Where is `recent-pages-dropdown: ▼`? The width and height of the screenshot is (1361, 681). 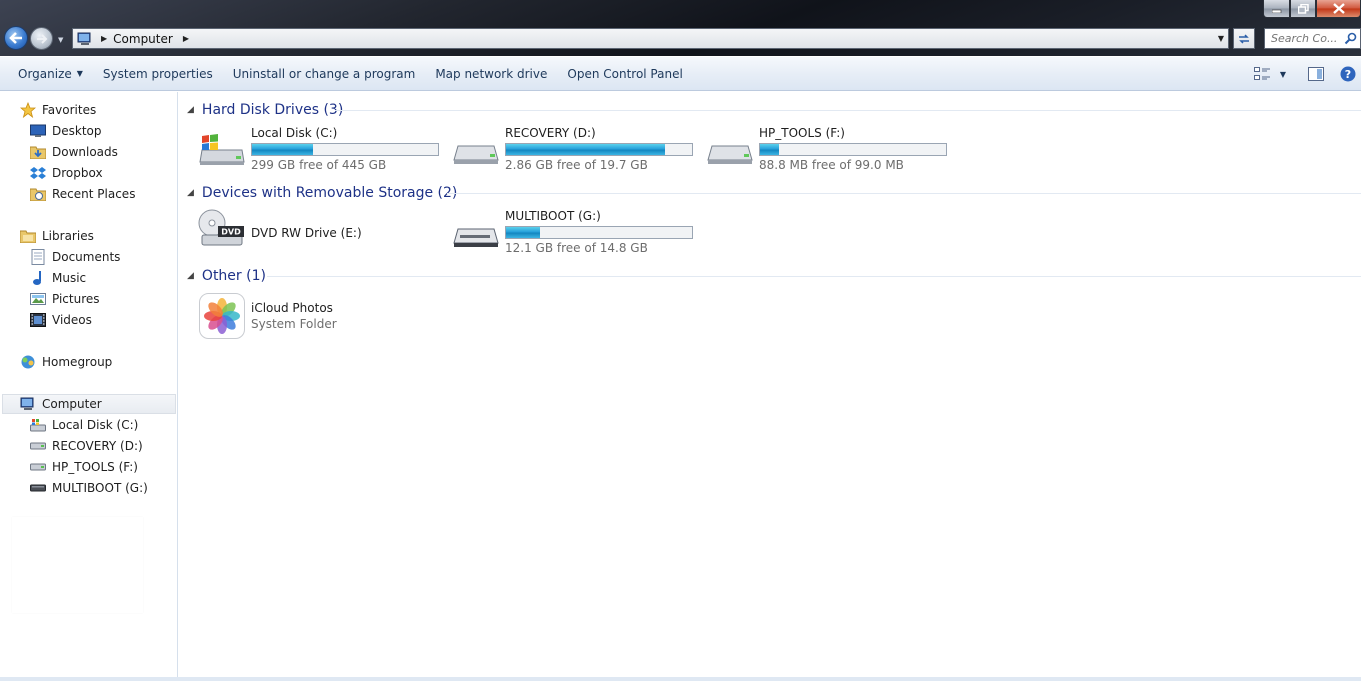
recent-pages-dropdown: ▼ is located at coordinates (60, 40).